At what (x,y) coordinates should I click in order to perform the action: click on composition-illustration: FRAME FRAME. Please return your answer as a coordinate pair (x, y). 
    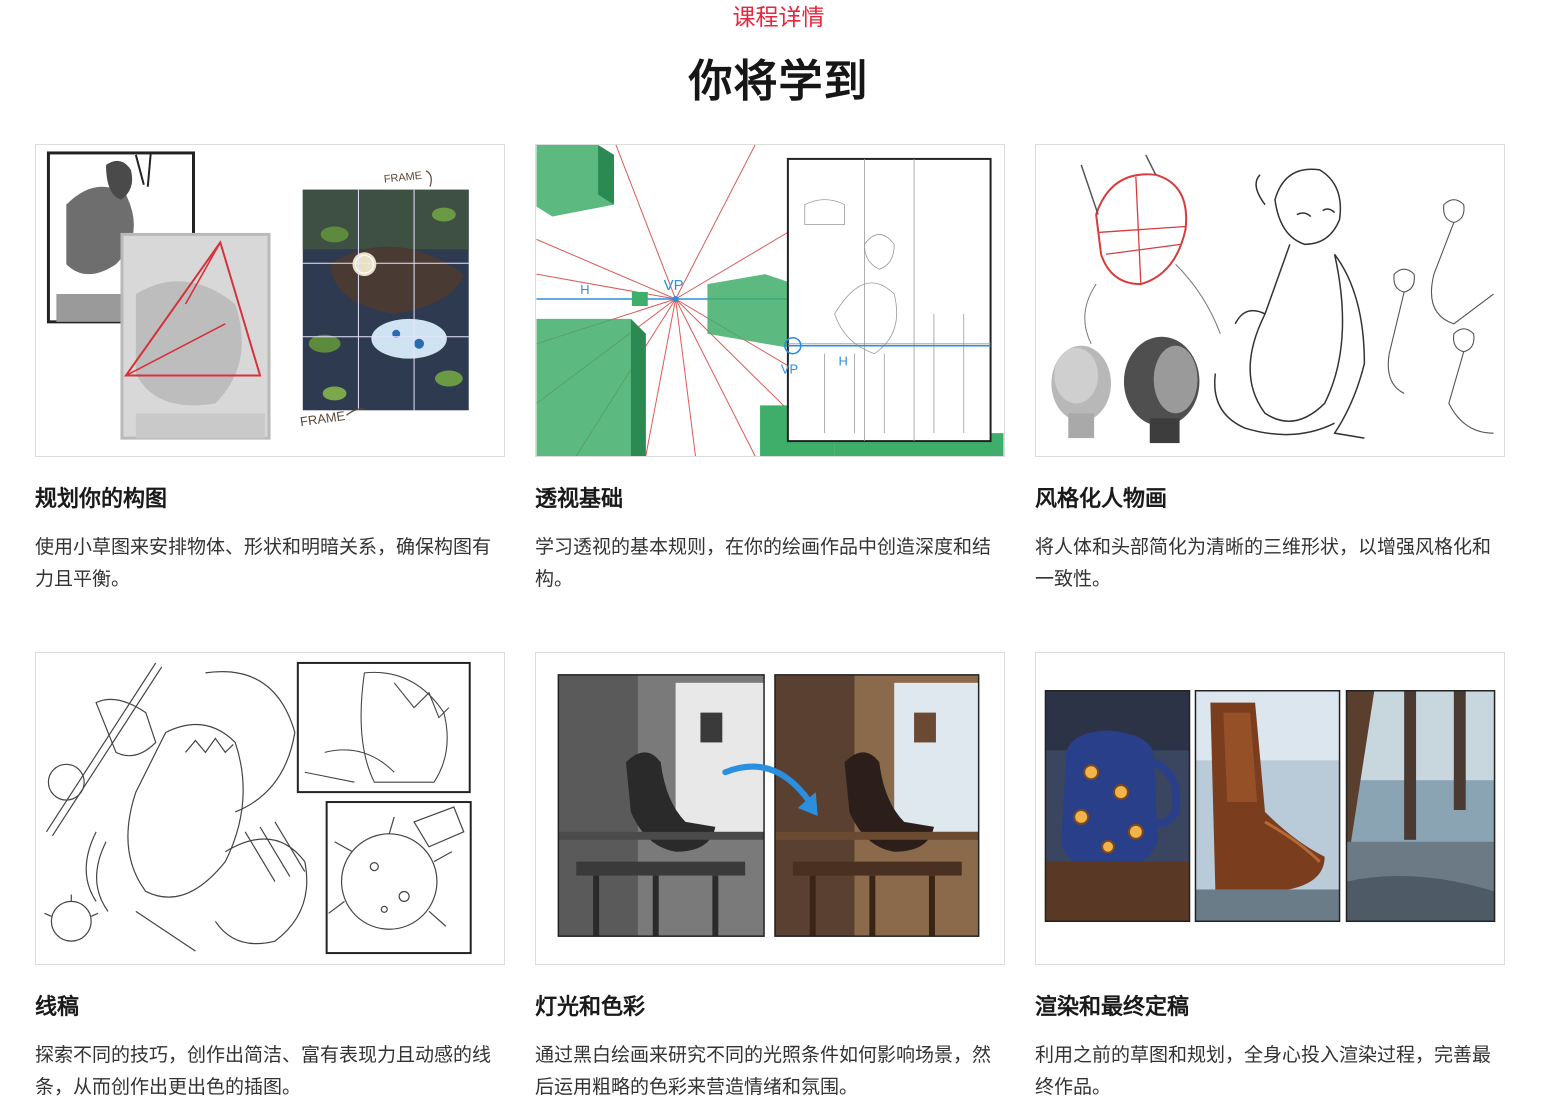
    Looking at the image, I should click on (270, 300).